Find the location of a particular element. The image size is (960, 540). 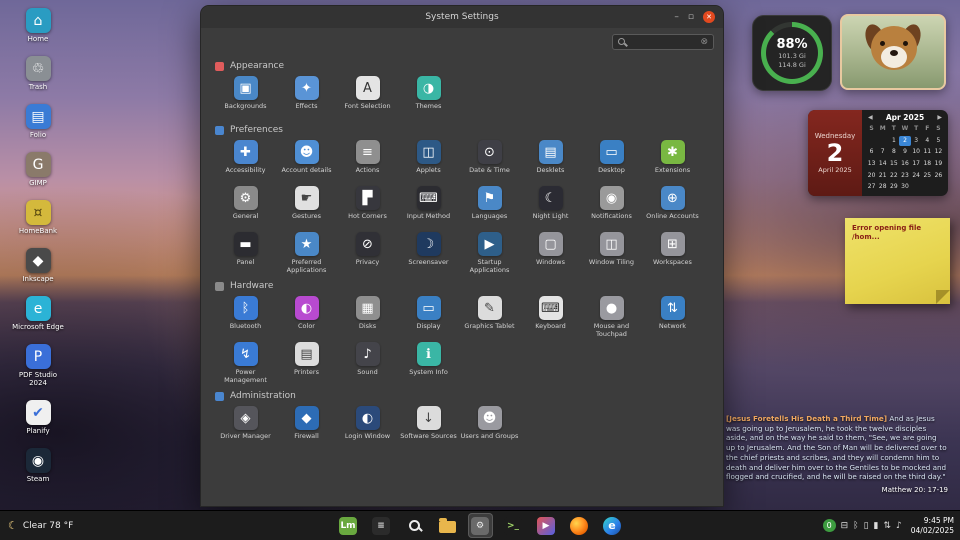

settings-item-display: ▭ Display is located at coordinates (428, 316).